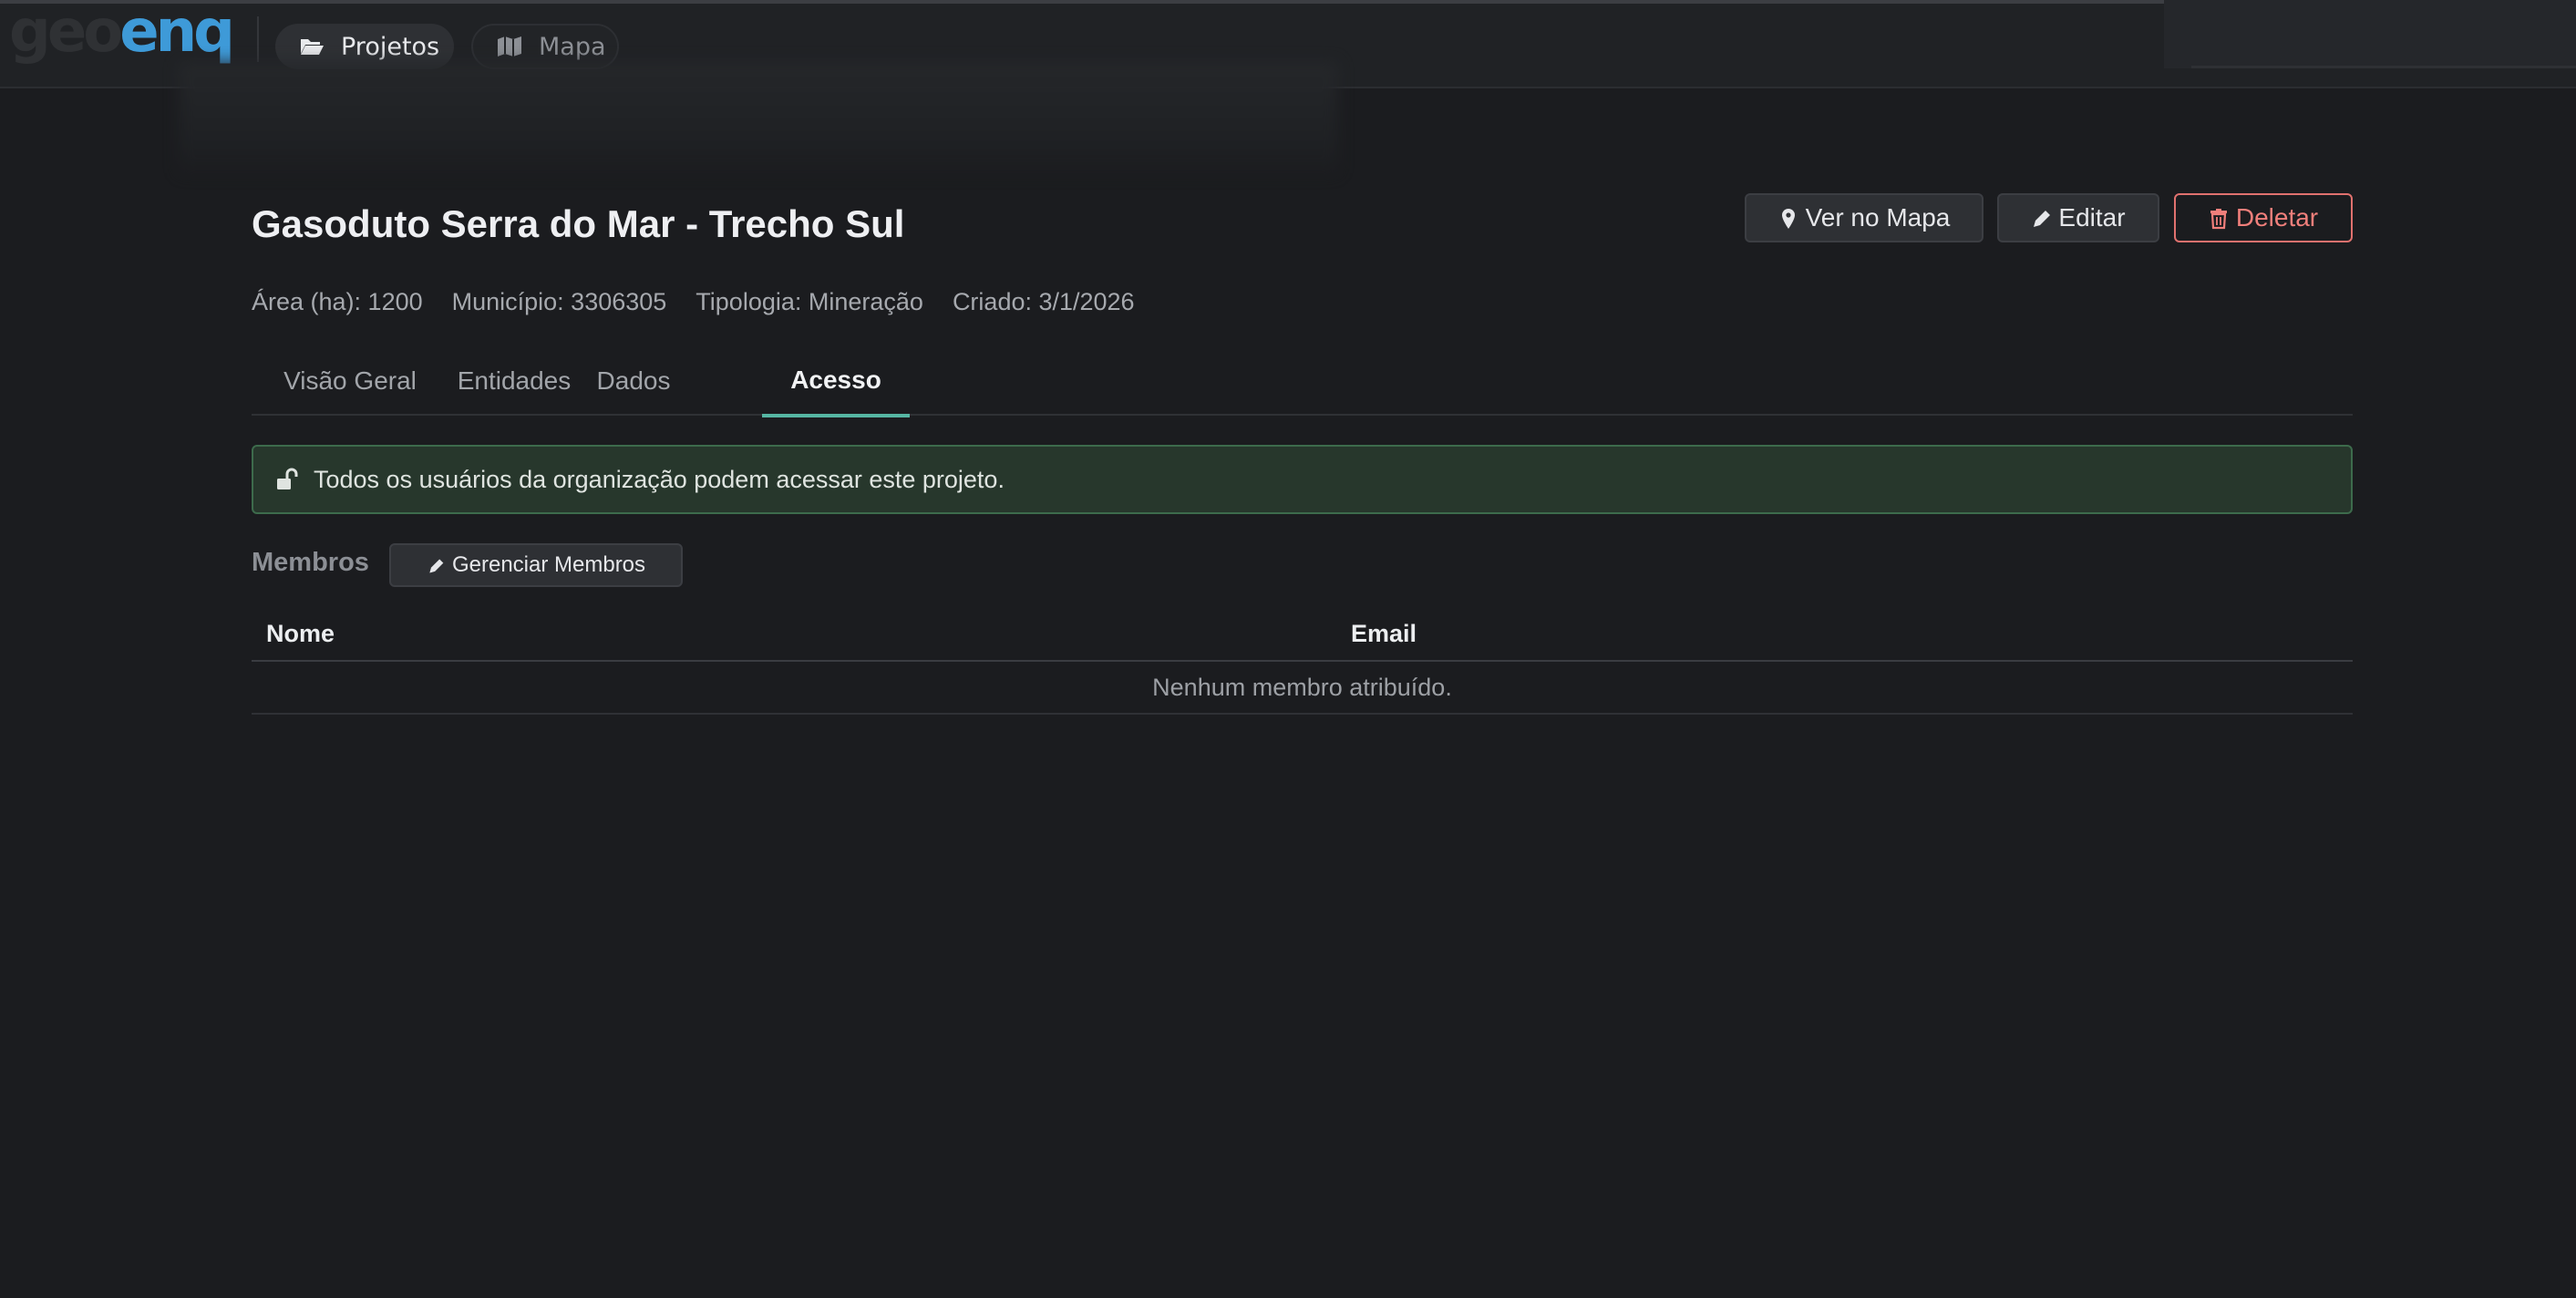 Image resolution: width=2576 pixels, height=1298 pixels. I want to click on column-header-nome: Nome, so click(300, 633).